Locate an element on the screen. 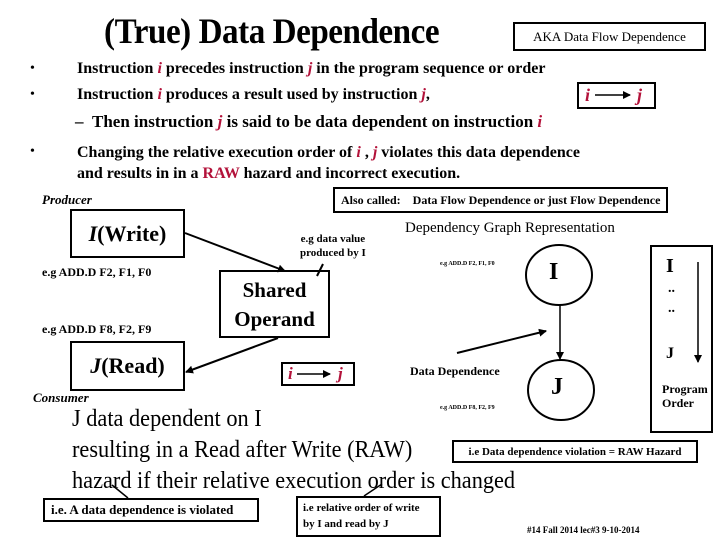  write-to-operand-arrow is located at coordinates (235, 252).